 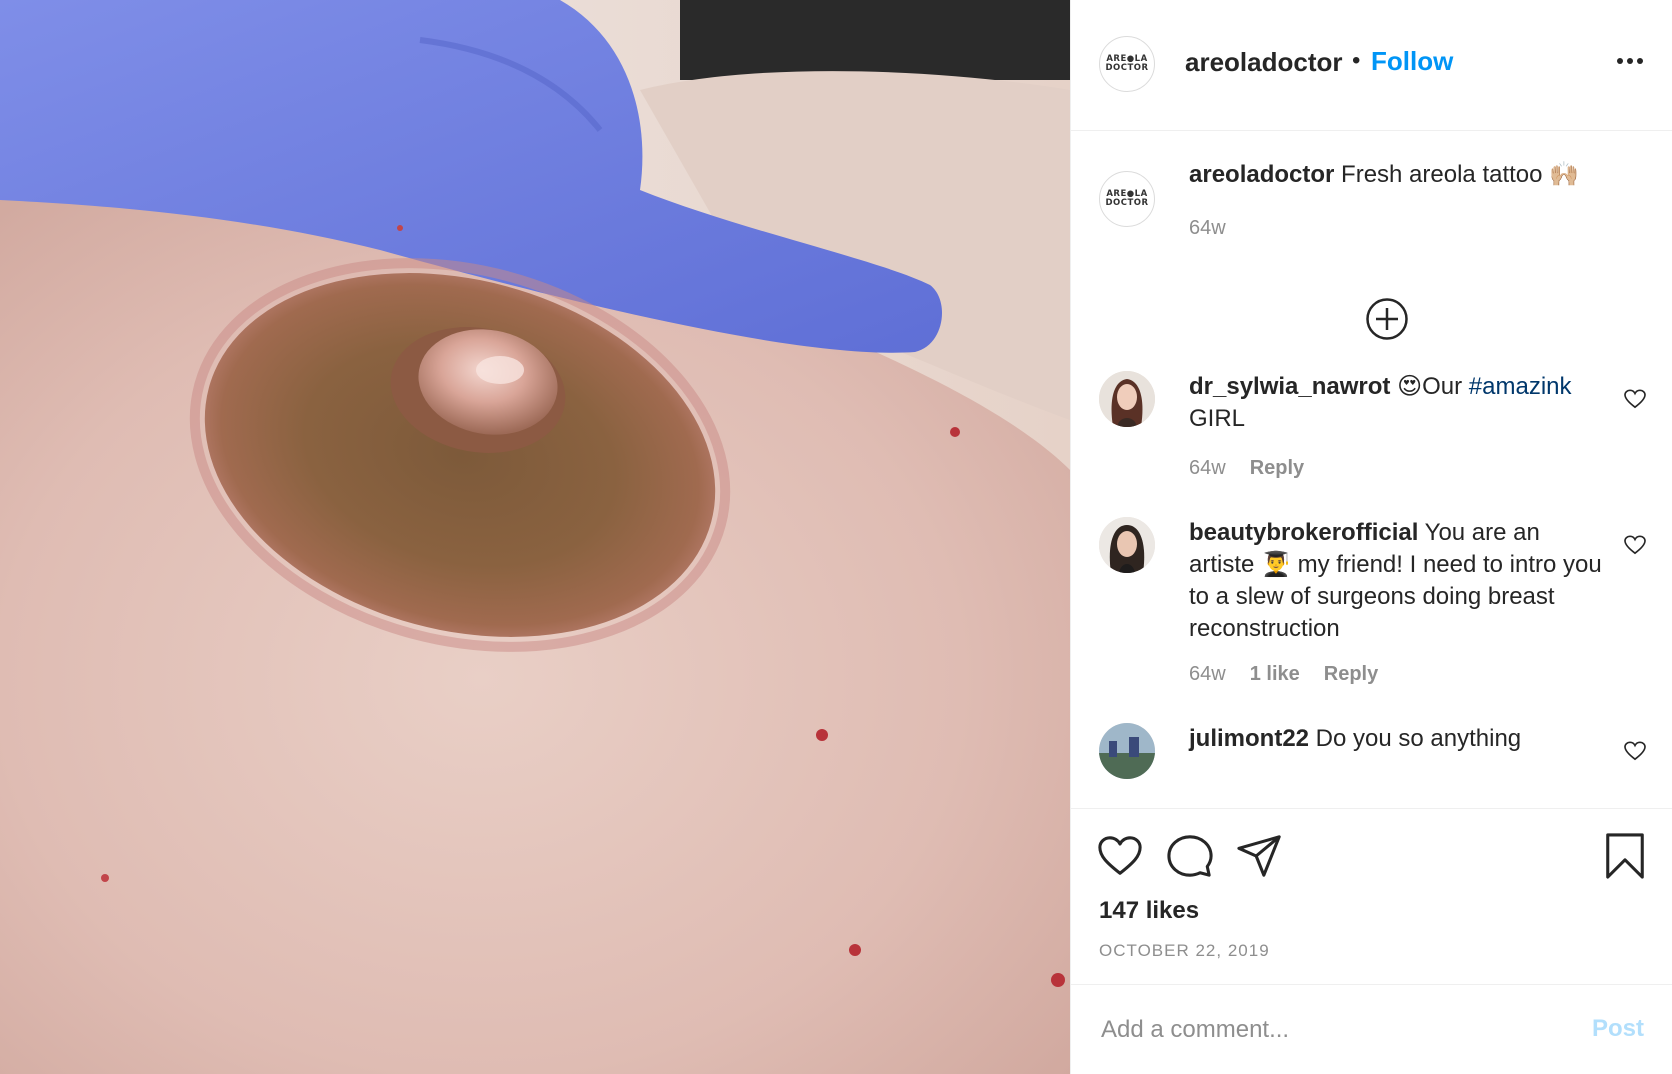 I want to click on caption: areoladoctor Fresh areola tattoo 🙌🏼, so click(x=1395, y=175).